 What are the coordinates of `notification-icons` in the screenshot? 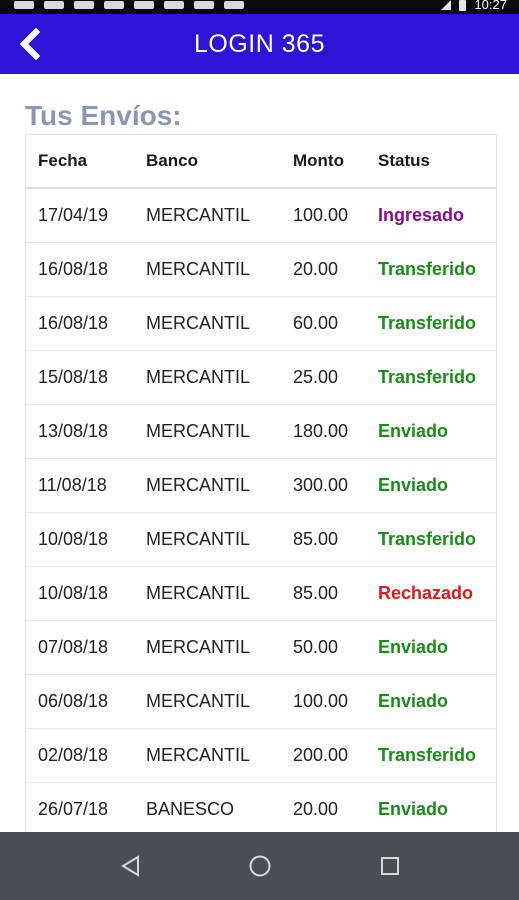 It's located at (129, 4).